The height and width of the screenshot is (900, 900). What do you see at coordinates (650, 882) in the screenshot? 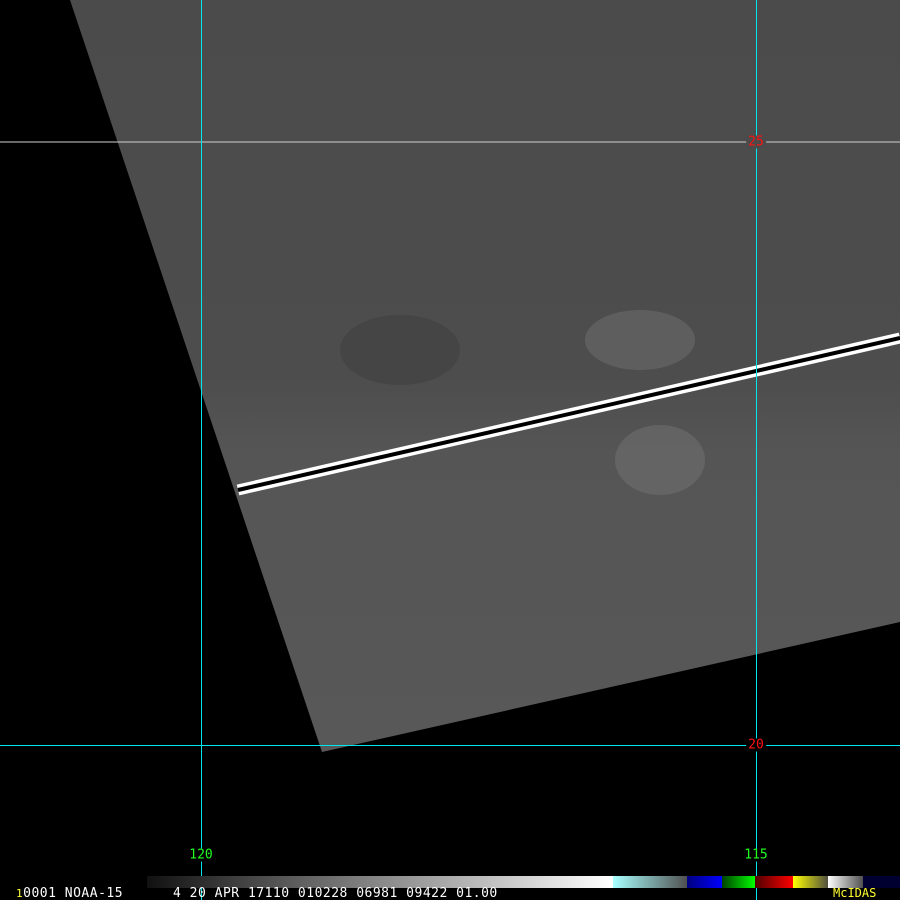
I see `colorbar-cyan-segment` at bounding box center [650, 882].